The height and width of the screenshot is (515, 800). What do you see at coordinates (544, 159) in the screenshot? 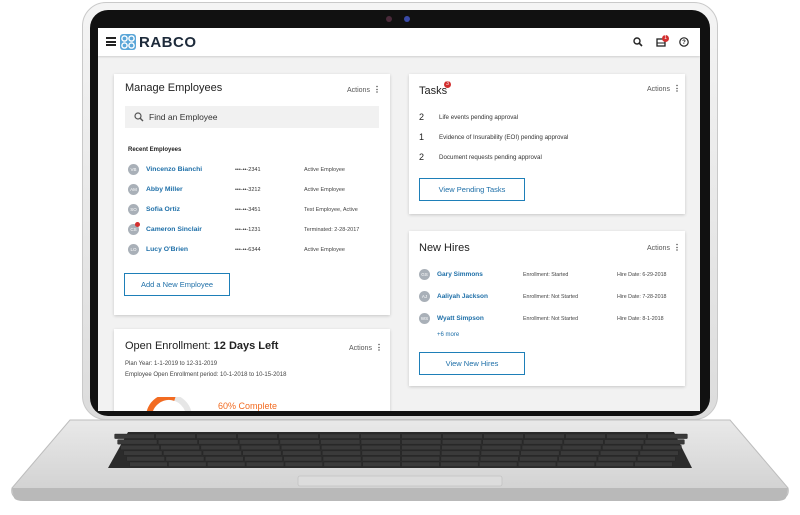
I see `task-item: 2 Document requests pending approval` at bounding box center [544, 159].